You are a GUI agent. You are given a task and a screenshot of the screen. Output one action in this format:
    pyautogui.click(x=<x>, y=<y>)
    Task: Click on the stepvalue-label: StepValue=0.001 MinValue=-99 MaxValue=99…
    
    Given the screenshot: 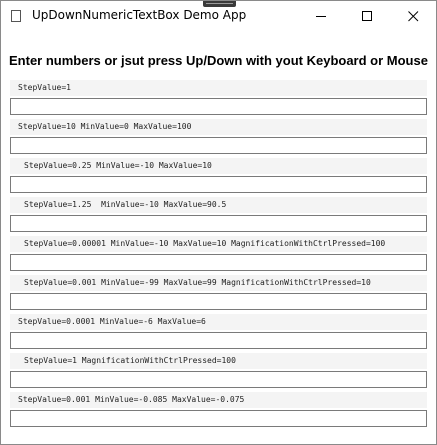 What is the action you would take?
    pyautogui.click(x=218, y=283)
    